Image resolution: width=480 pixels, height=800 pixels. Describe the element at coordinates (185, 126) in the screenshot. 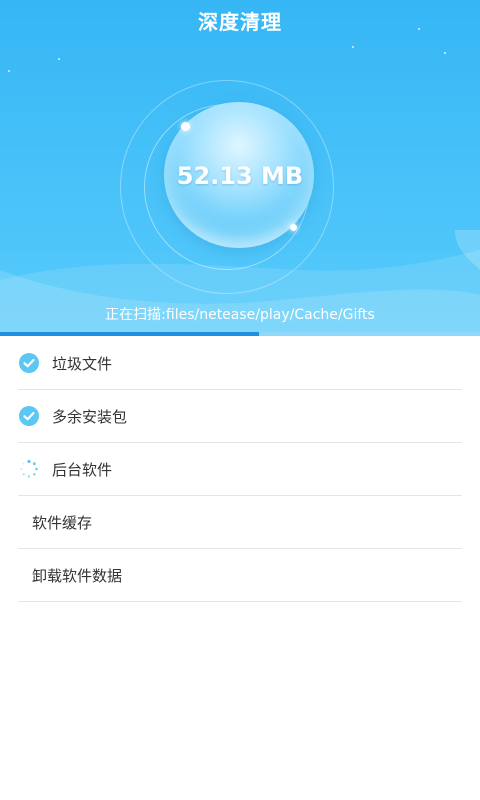

I see `orbit-dot` at that location.